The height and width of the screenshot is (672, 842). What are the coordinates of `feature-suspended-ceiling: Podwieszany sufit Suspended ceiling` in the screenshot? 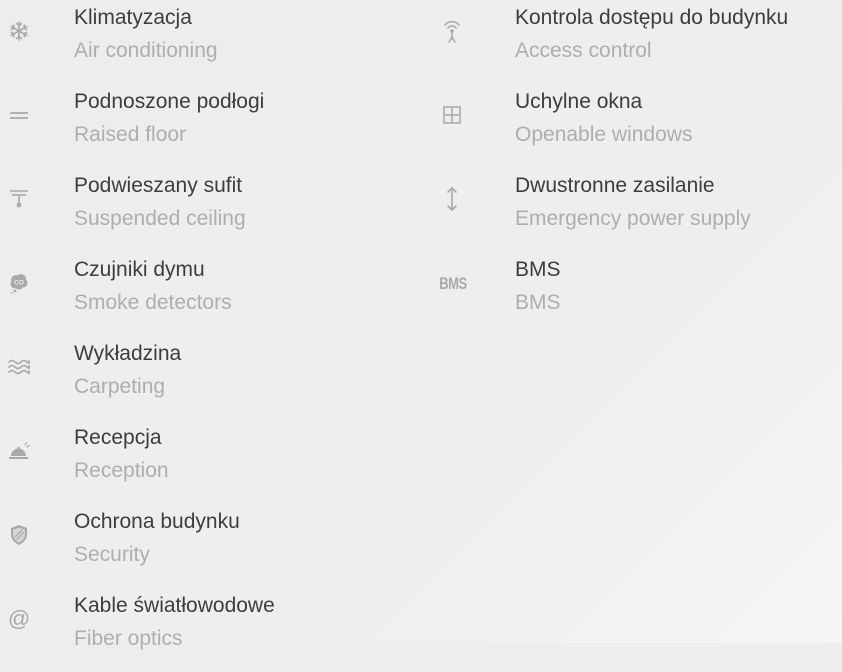 It's located at (200, 210).